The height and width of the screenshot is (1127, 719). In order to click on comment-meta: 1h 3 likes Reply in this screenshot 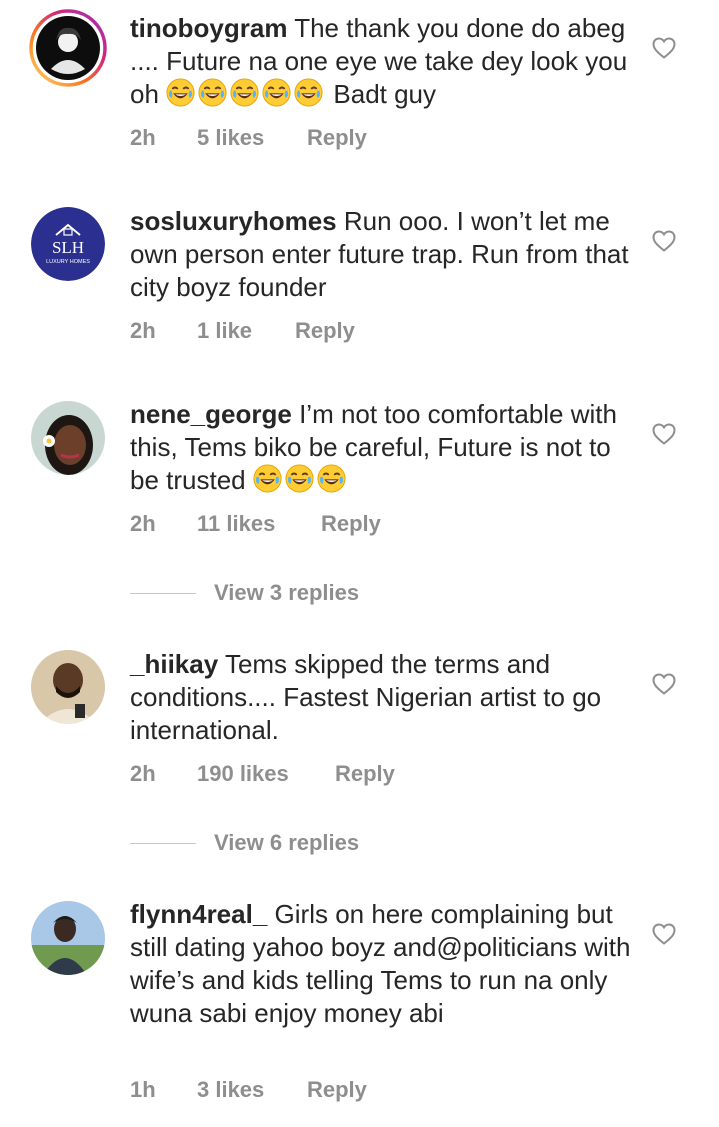, I will do `click(248, 1090)`.